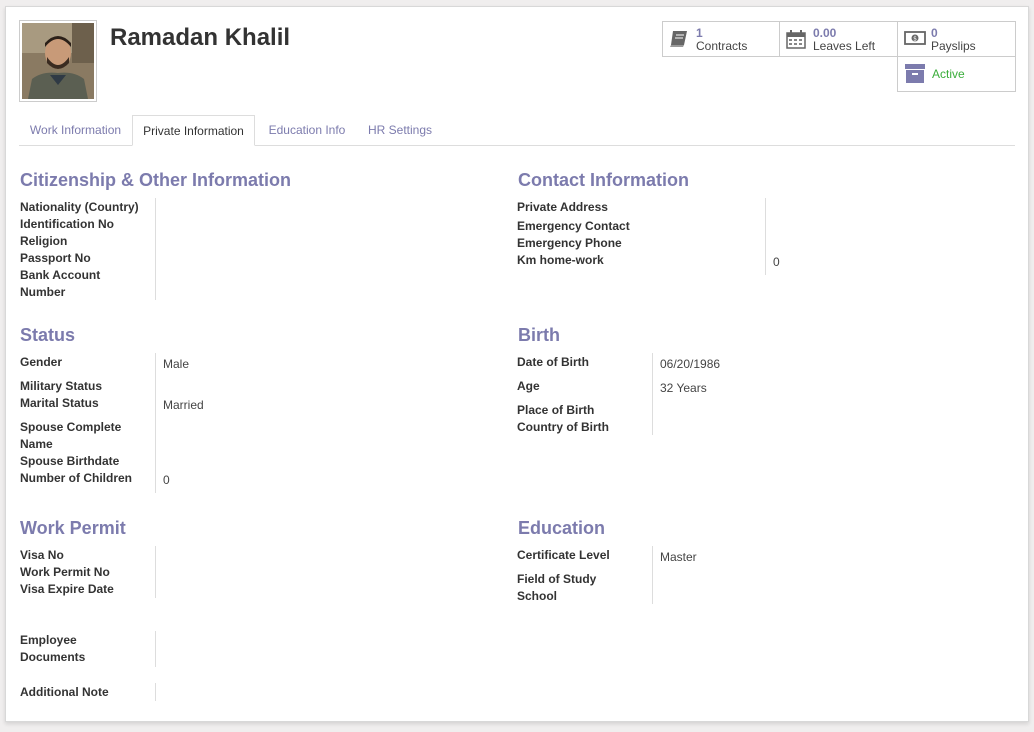 This screenshot has width=1034, height=732. I want to click on spouse-birthdate-label: Spouse Birthdate, so click(70, 461).